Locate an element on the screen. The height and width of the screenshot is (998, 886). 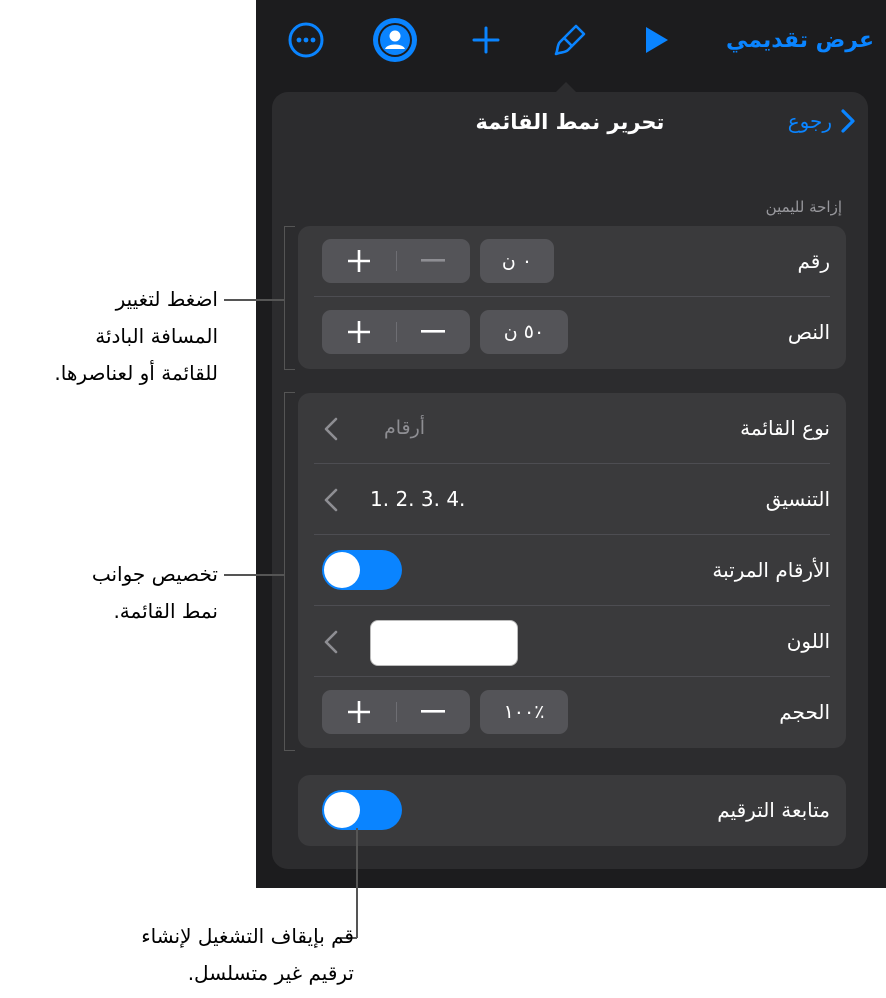
indent-number-label: رقم is located at coordinates (813, 261).